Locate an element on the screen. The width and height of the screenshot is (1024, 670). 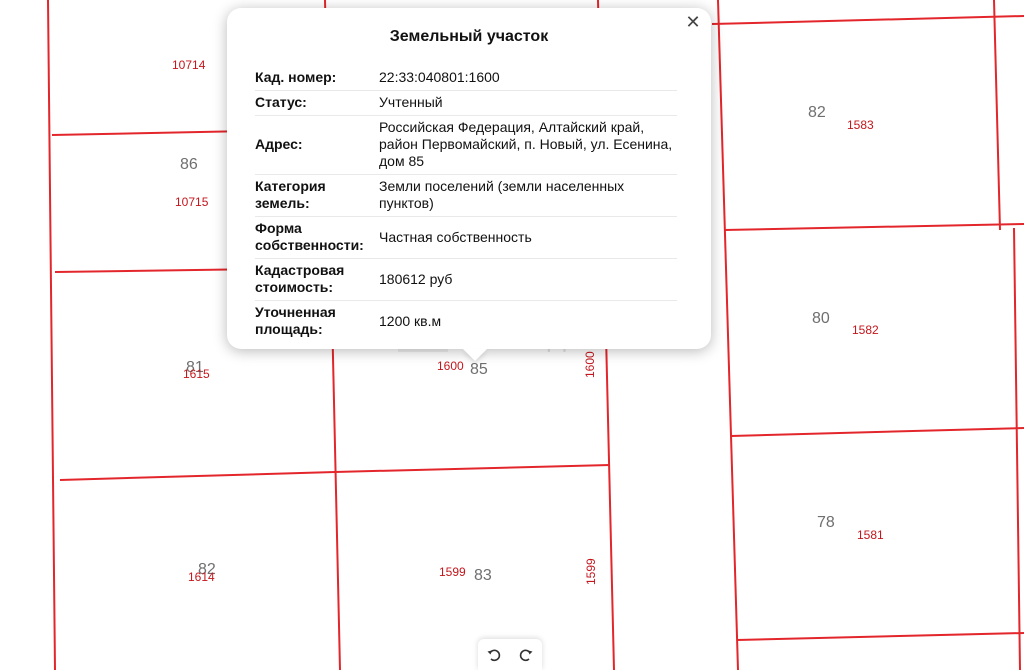
row-value: Учтенный is located at coordinates (528, 103).